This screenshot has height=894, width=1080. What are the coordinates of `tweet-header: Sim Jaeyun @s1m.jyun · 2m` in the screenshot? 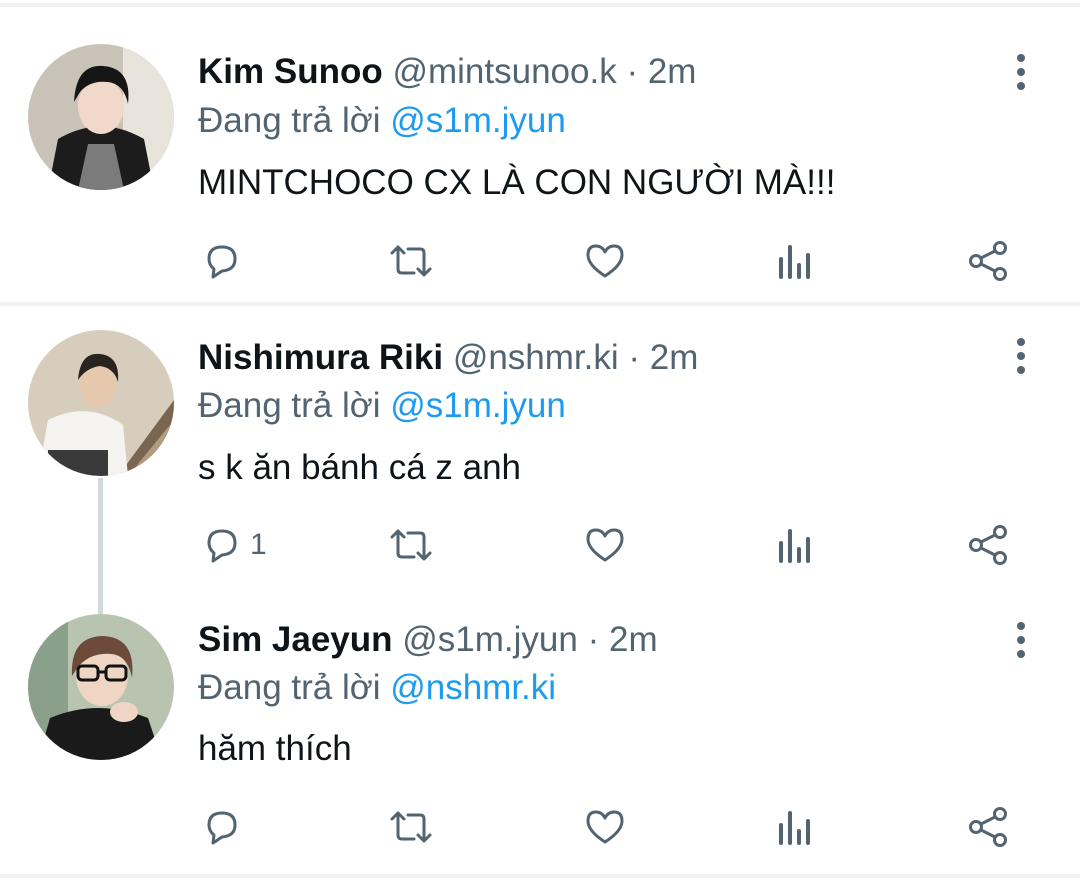 It's located at (428, 640).